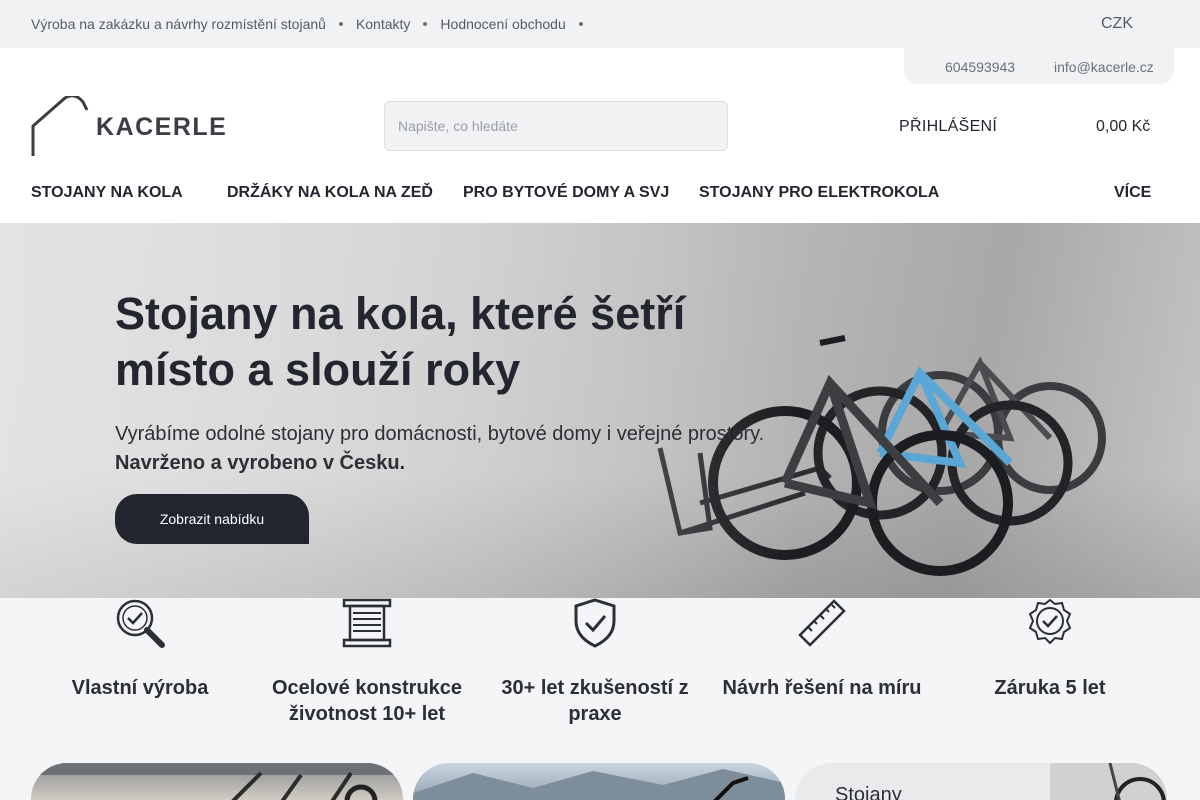 The height and width of the screenshot is (800, 1200). Describe the element at coordinates (367, 701) in the screenshot. I see `feature-label: Ocelové konstrukce životnost 10+ let` at that location.